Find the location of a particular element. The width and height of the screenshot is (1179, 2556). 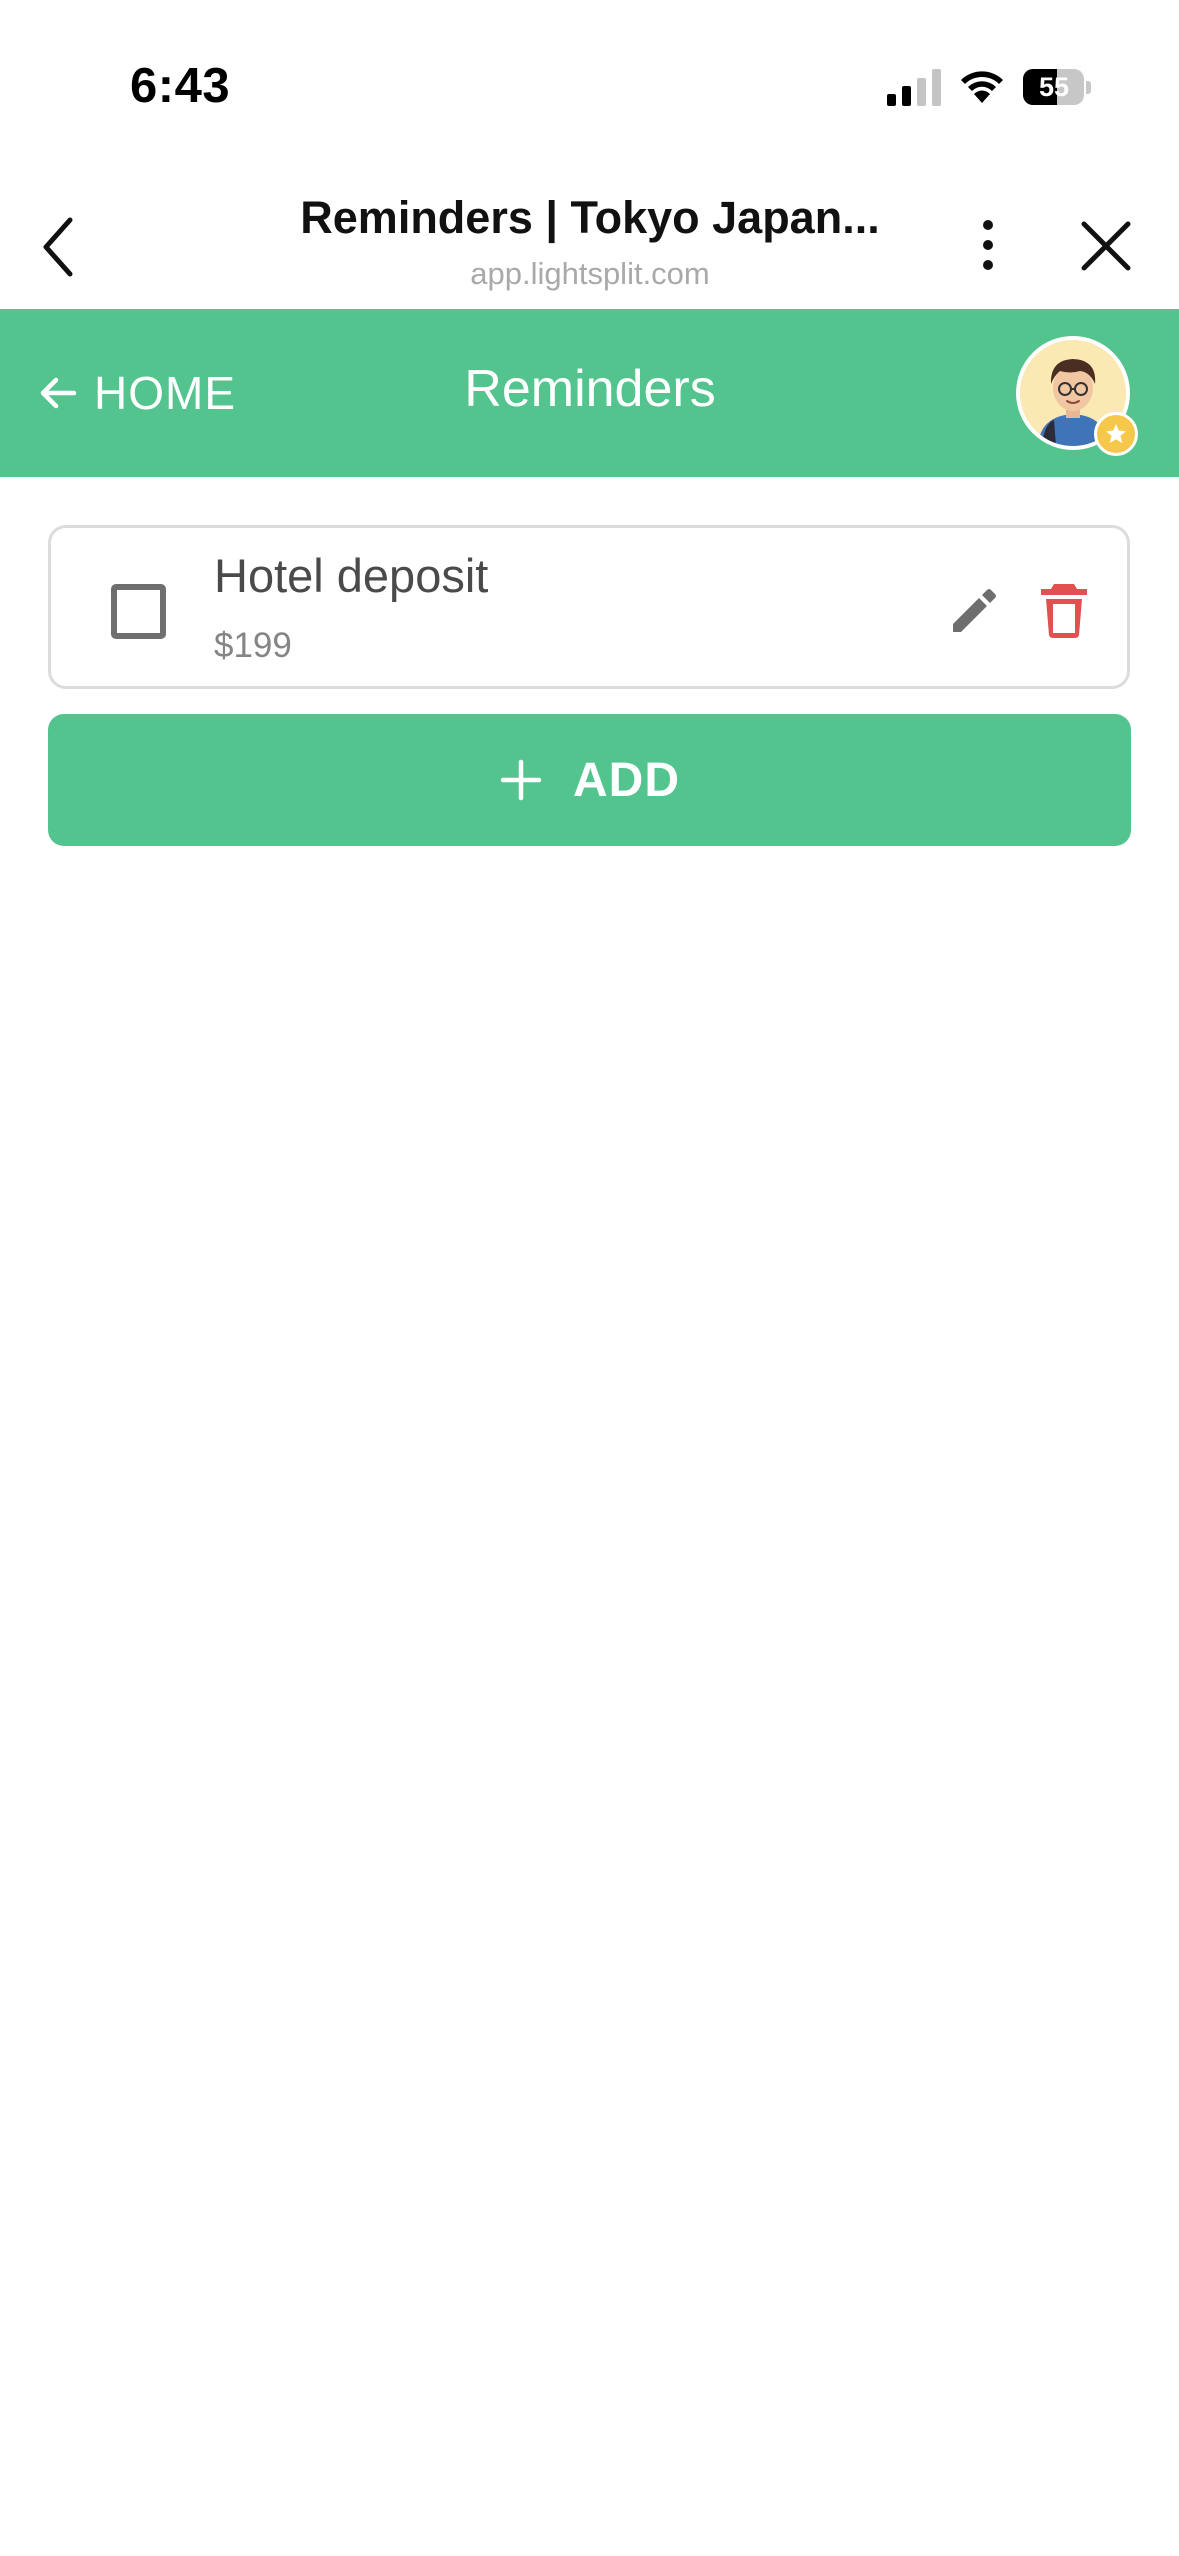

star-badge-icon is located at coordinates (1116, 434).